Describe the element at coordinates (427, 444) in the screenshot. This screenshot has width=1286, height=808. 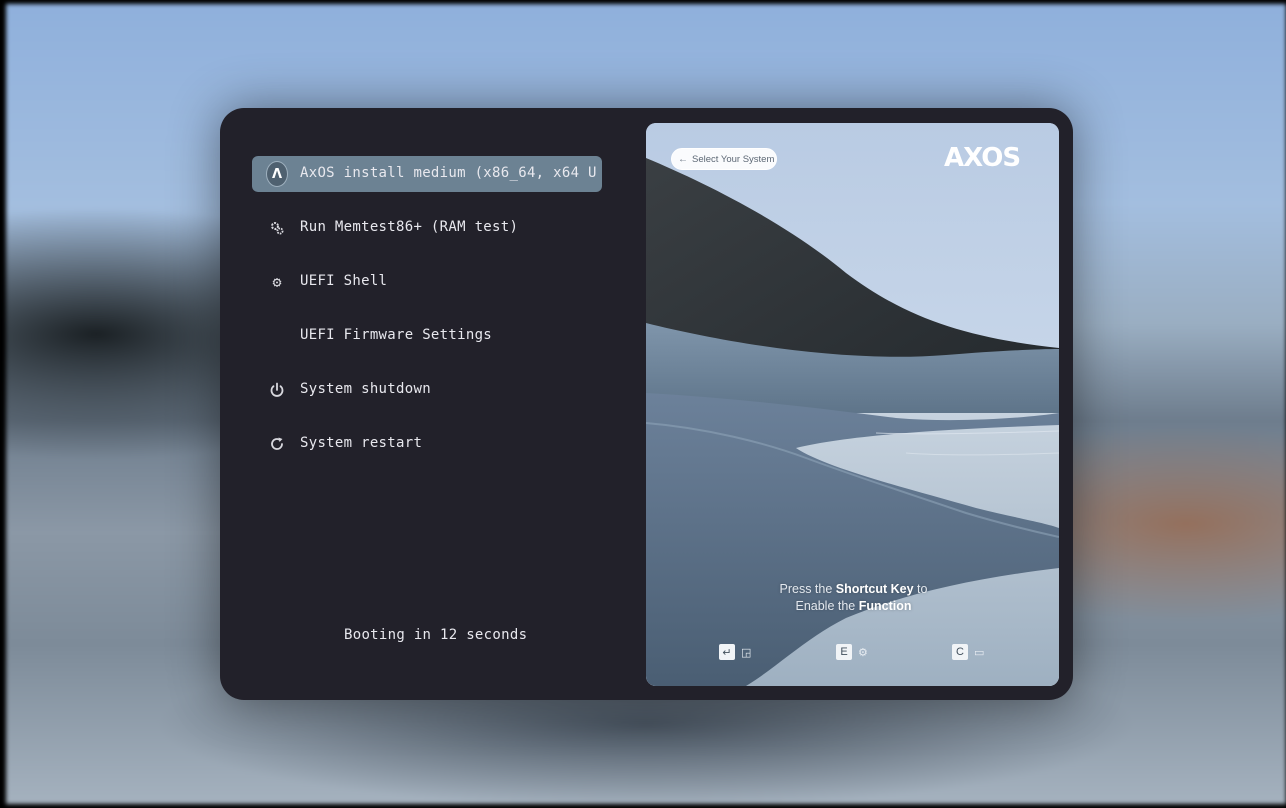
I see `boot-entry-restart: System restart` at that location.